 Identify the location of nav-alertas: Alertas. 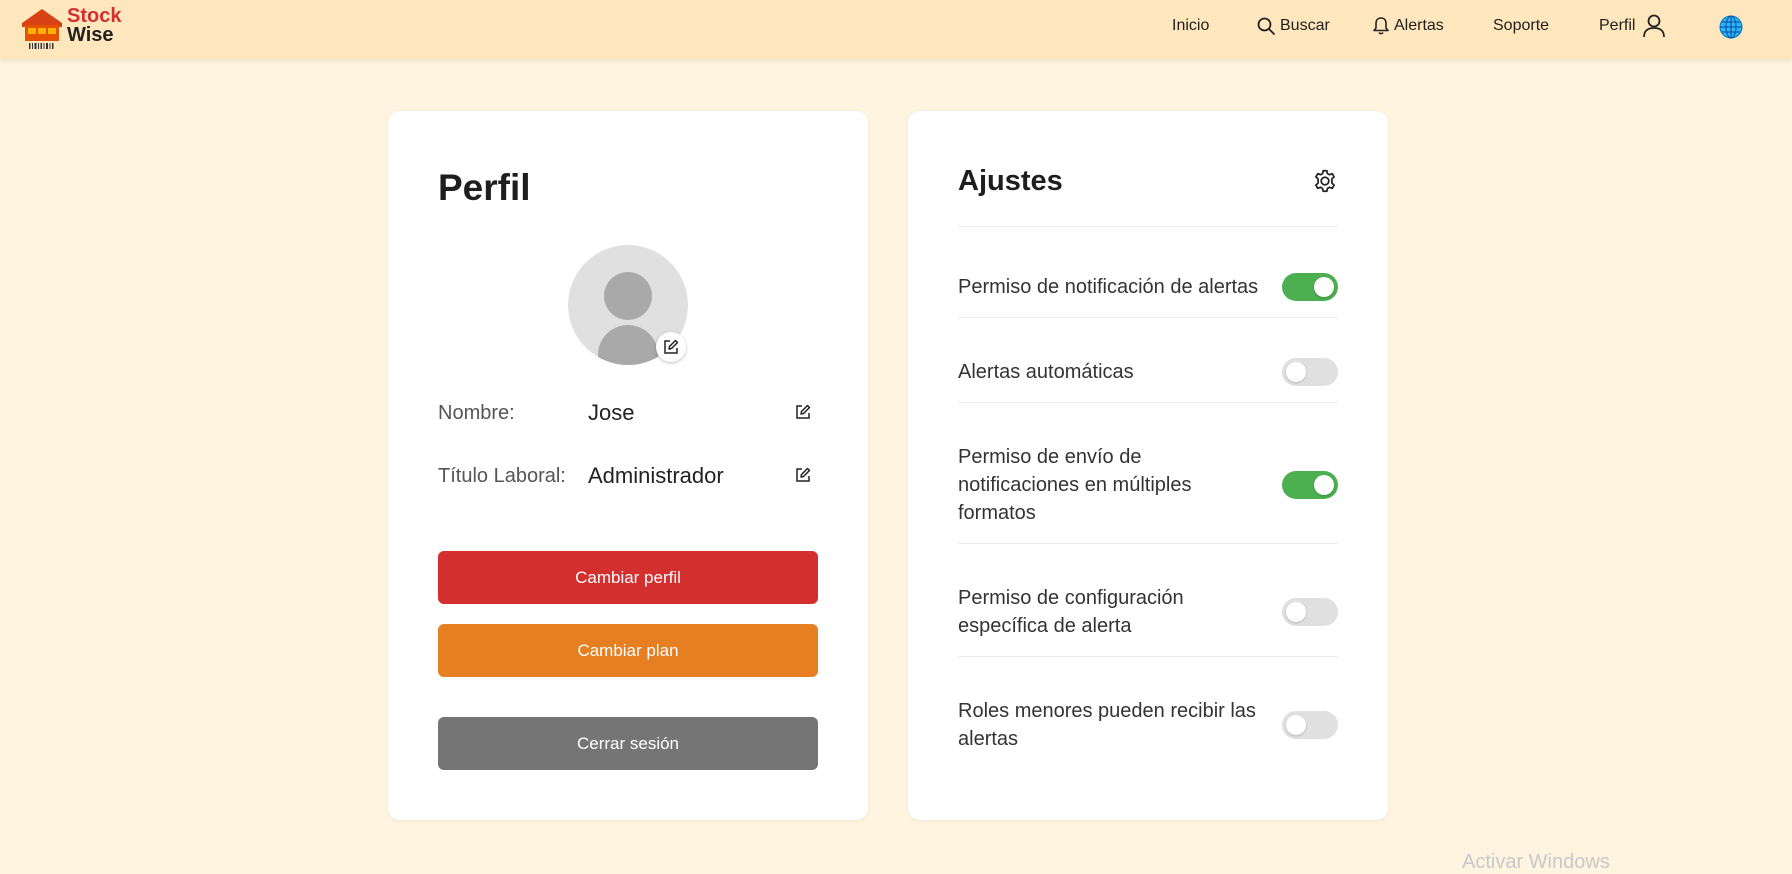
(1408, 26).